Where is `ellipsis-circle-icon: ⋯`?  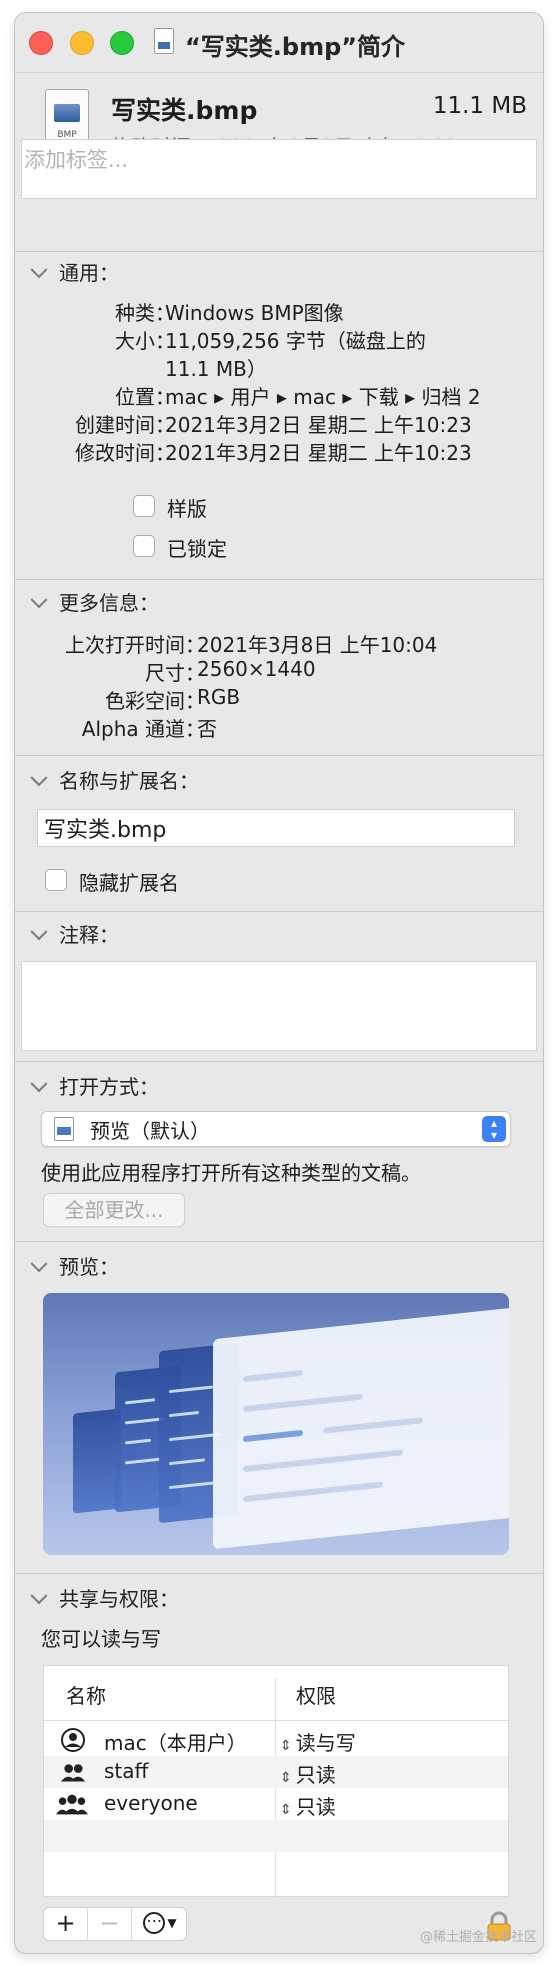 ellipsis-circle-icon: ⋯ is located at coordinates (154, 1923).